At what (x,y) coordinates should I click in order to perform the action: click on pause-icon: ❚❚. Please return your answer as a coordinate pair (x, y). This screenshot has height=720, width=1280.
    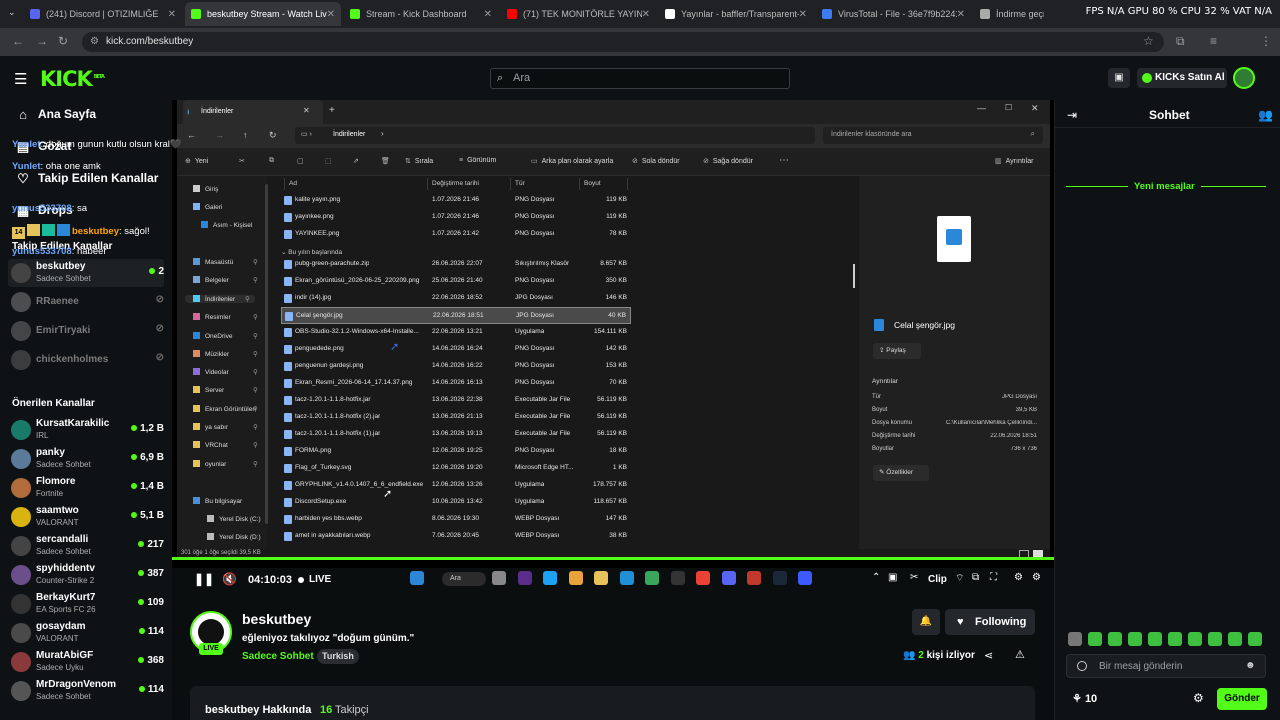
    Looking at the image, I should click on (204, 579).